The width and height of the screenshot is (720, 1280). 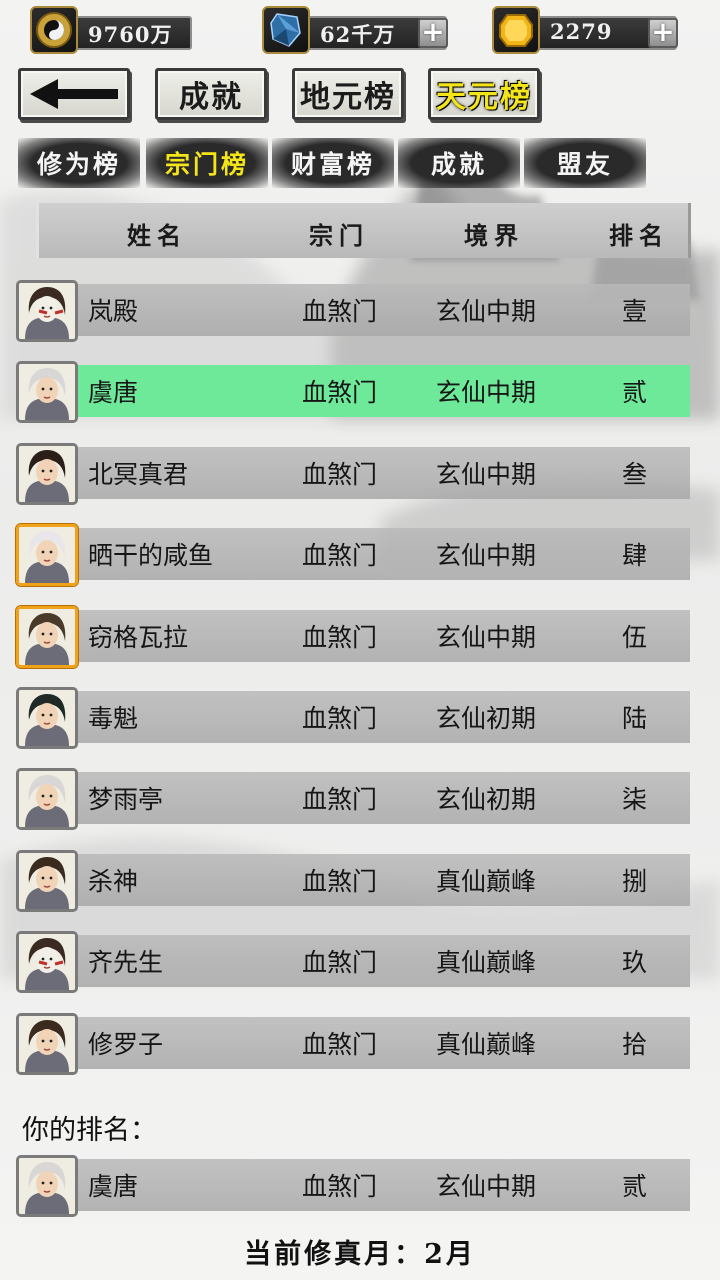 I want to click on your-rank-row: 虞唐 血煞门 玄仙中期 贰, so click(x=353, y=1186).